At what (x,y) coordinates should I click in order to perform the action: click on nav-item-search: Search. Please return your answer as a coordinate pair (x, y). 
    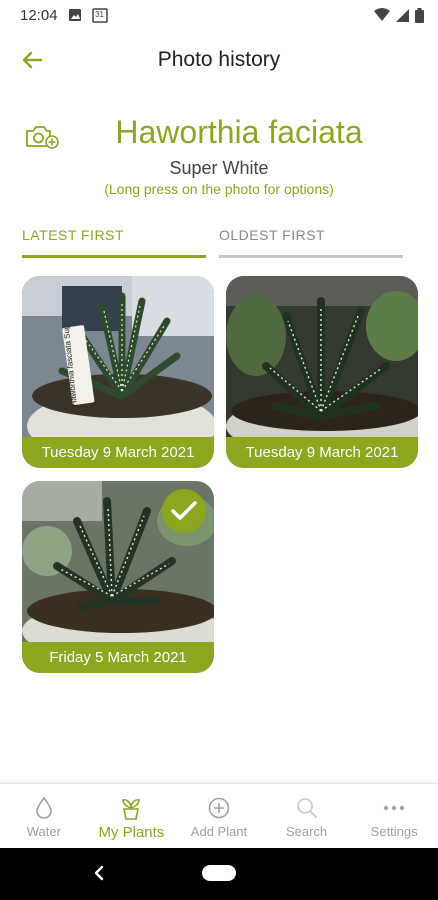
    Looking at the image, I should click on (307, 816).